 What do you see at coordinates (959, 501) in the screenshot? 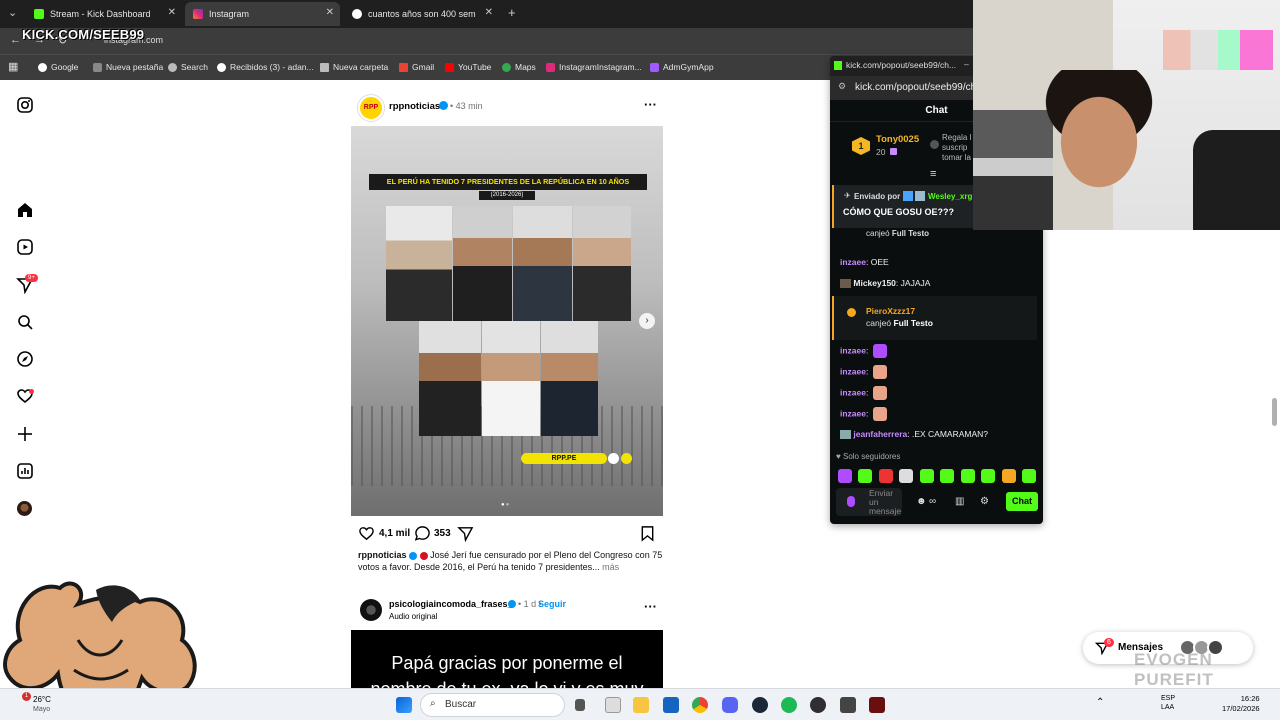
I see `store-icon: ▥` at bounding box center [959, 501].